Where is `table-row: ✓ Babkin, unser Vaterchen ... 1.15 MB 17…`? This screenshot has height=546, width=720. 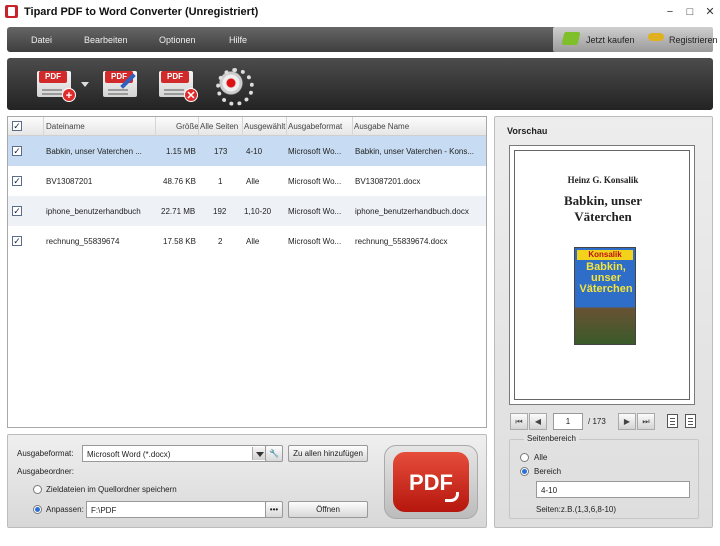
table-row: ✓ Babkin, unser Vaterchen ... 1.15 MB 17… is located at coordinates (247, 151).